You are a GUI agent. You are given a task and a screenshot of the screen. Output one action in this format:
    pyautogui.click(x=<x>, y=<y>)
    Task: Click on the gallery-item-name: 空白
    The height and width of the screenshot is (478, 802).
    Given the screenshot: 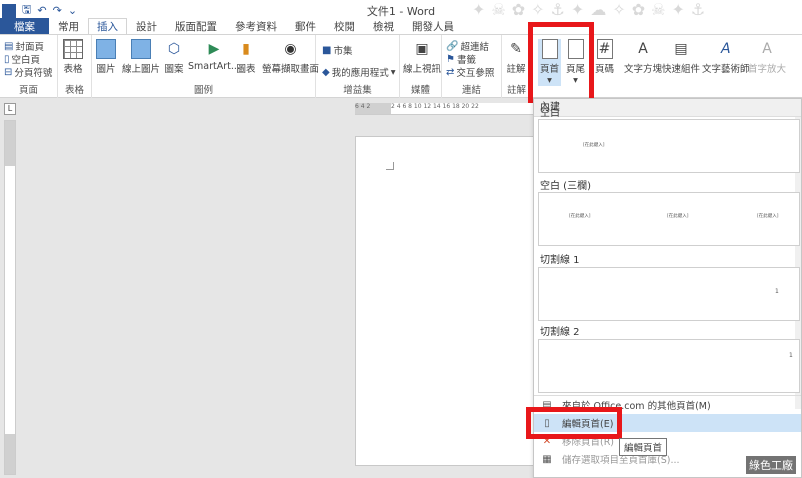 What is the action you would take?
    pyautogui.click(x=550, y=113)
    